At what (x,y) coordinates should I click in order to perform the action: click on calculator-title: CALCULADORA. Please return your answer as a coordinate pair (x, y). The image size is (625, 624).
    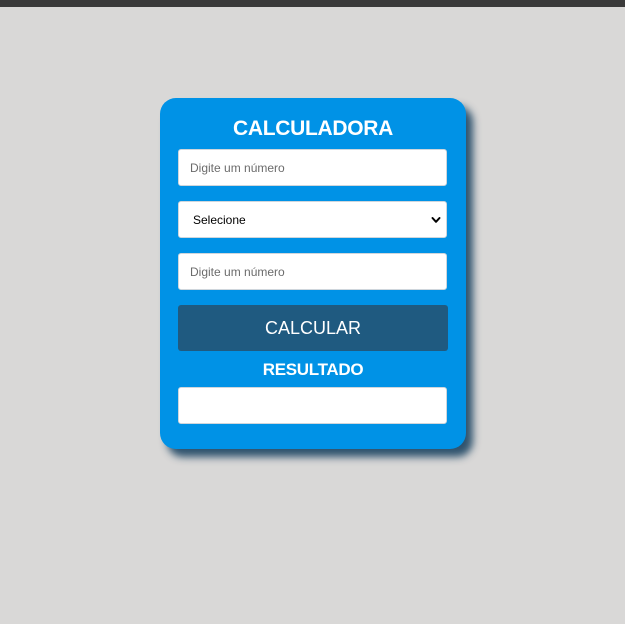
    Looking at the image, I should click on (312, 128).